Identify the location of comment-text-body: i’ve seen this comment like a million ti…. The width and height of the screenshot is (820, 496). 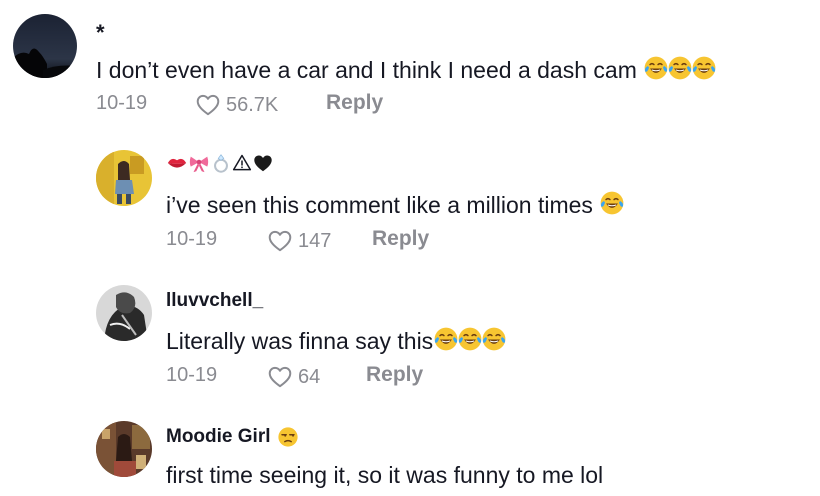
(379, 205).